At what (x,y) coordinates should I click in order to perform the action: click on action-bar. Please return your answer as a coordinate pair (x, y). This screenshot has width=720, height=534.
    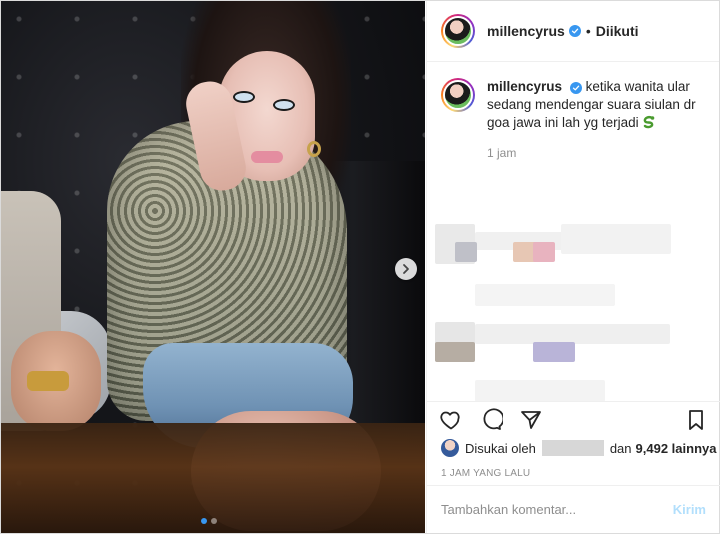
    Looking at the image, I should click on (573, 419).